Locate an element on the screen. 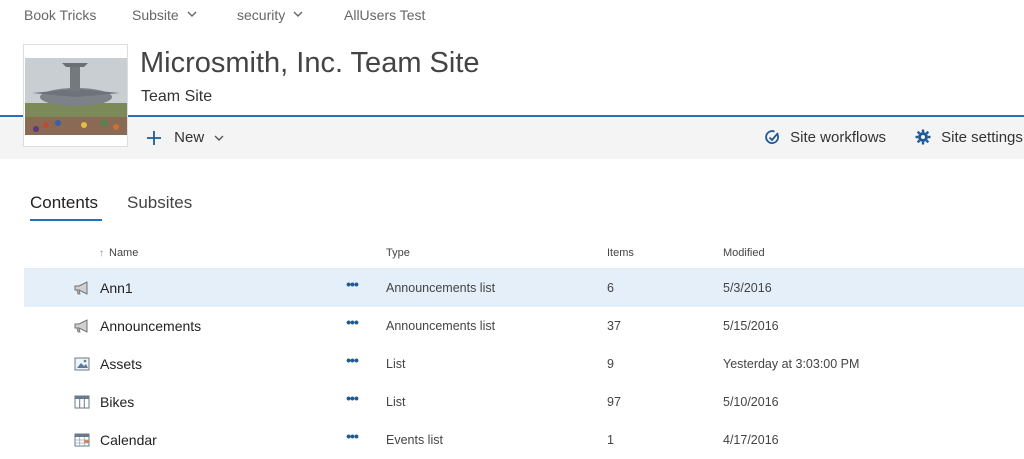 This screenshot has height=459, width=1024. new-button-label: New is located at coordinates (189, 137).